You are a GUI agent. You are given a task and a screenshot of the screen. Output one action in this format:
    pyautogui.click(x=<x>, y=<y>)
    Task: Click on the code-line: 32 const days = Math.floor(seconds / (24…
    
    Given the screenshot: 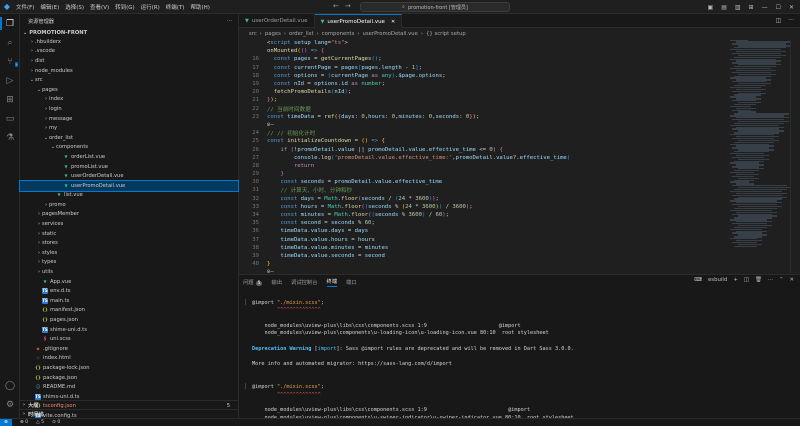 What is the action you would take?
    pyautogui.click(x=519, y=199)
    